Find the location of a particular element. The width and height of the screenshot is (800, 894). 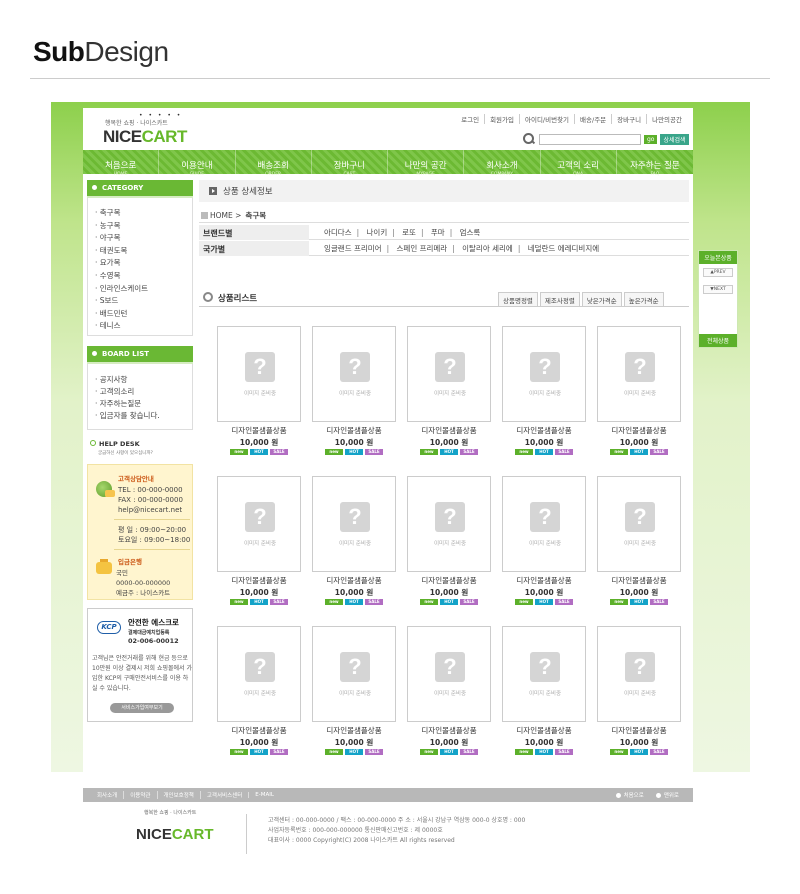

board-item: · 고객의소리 is located at coordinates (127, 392).